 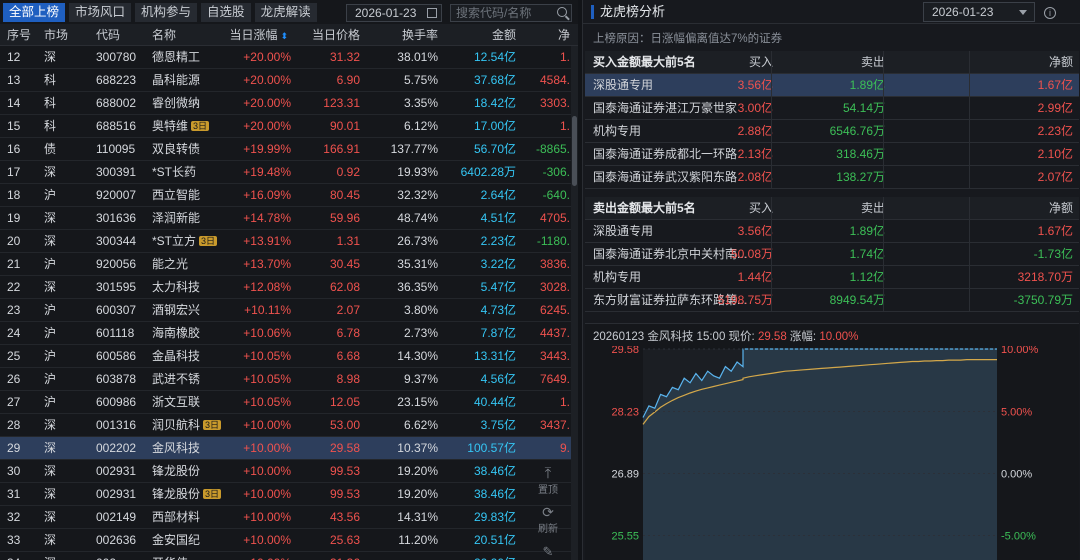 I want to click on cell-amount: 2.23亿, so click(x=498, y=241).